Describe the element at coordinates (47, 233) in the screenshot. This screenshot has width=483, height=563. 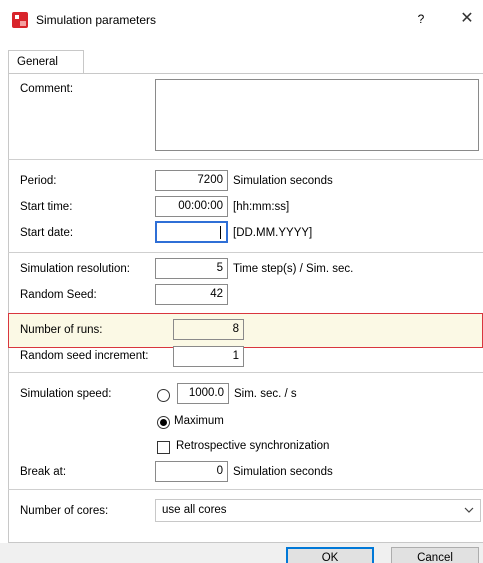
I see `start-date-label: Start date:` at that location.